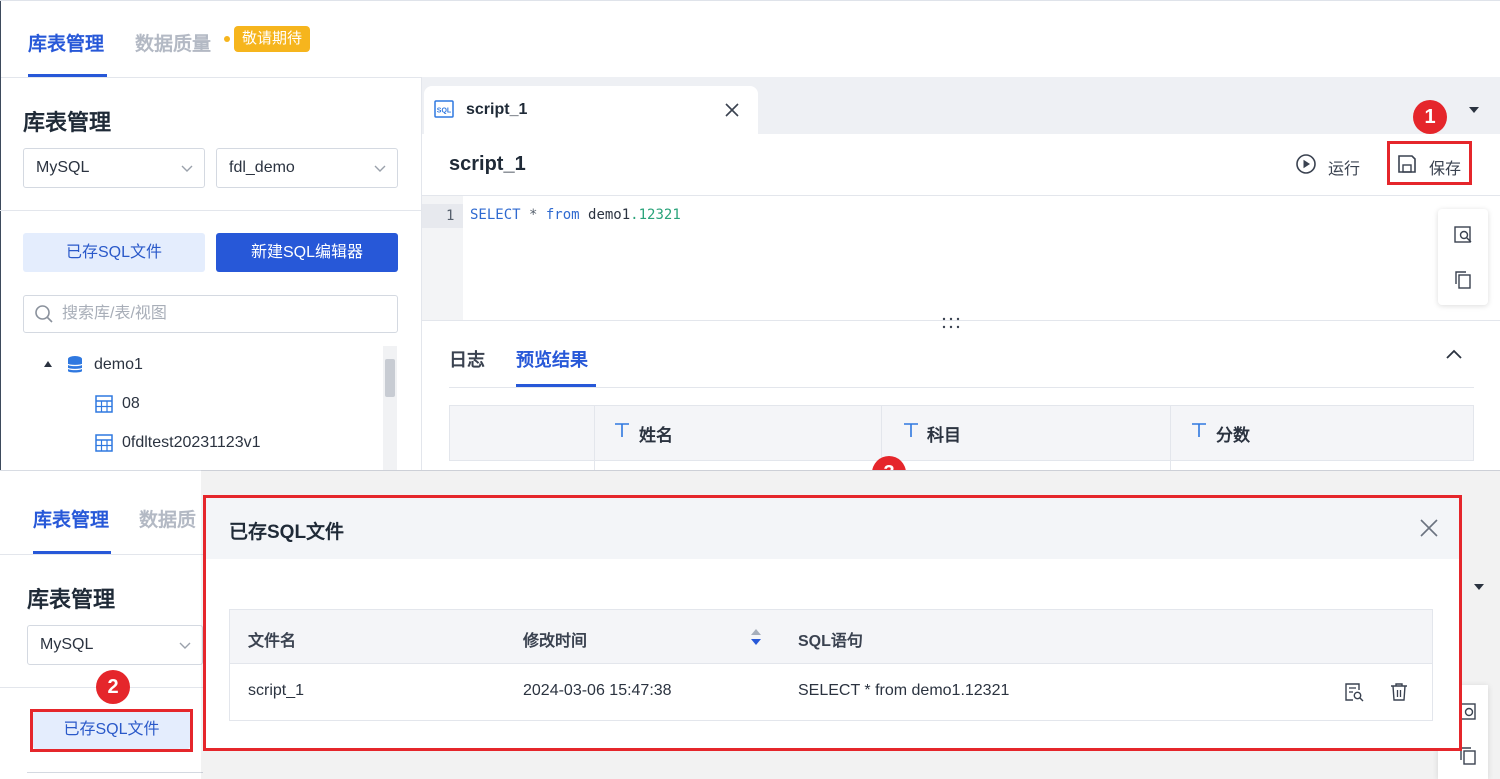  I want to click on annotation-badge-2: 2, so click(113, 687).